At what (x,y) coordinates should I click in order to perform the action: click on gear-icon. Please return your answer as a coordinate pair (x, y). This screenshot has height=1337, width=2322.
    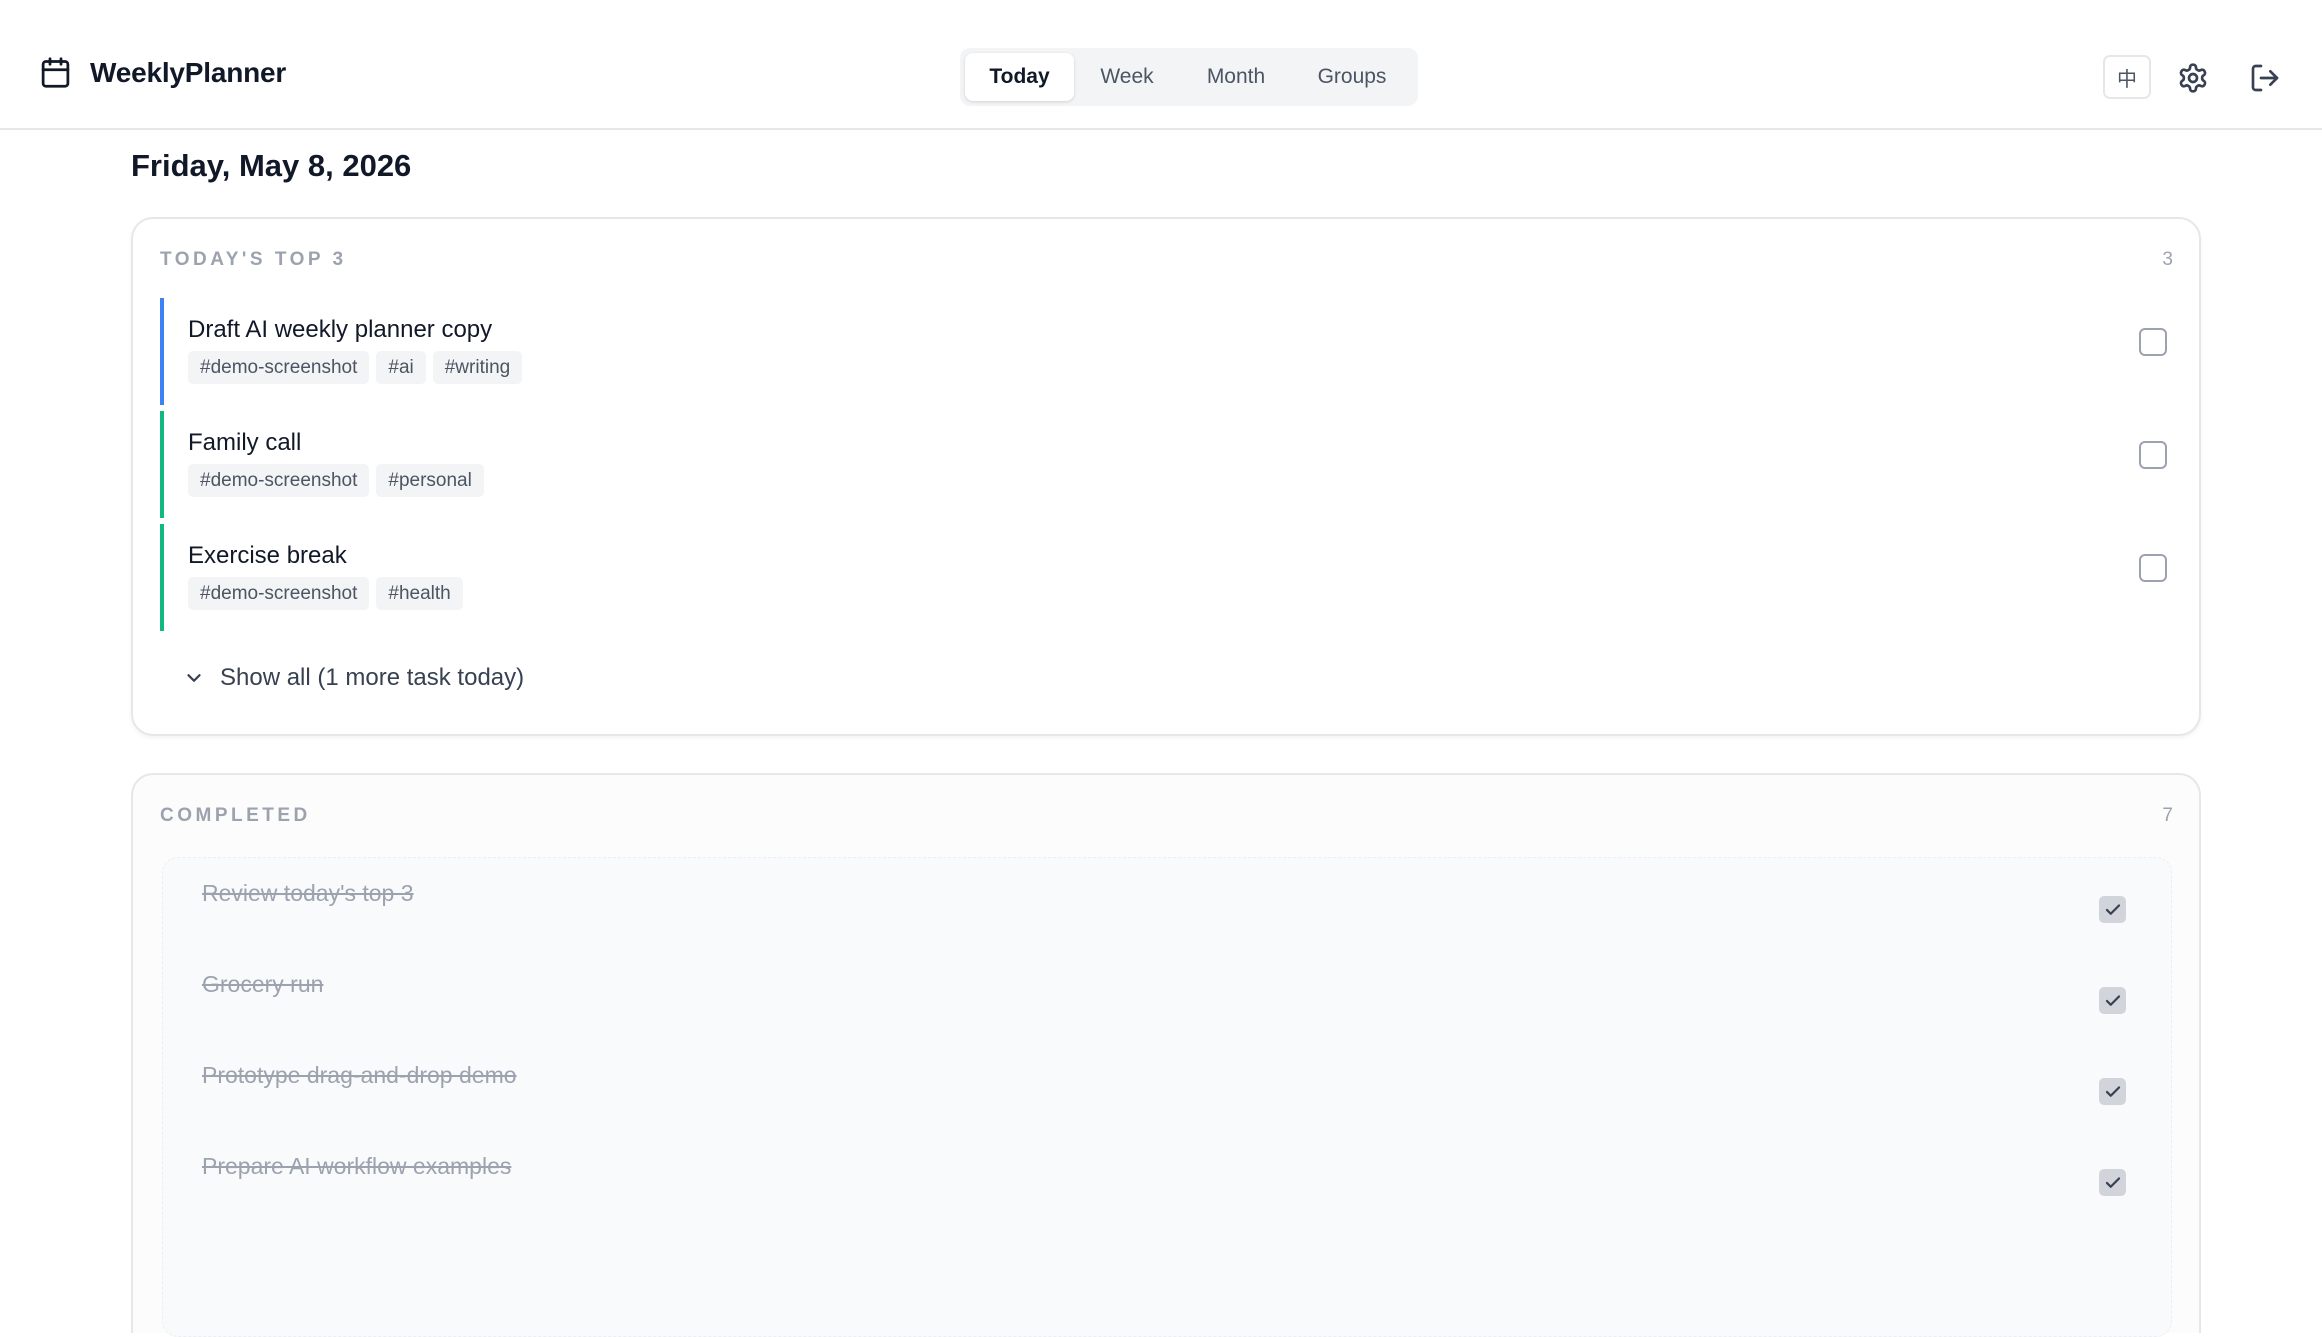
    Looking at the image, I should click on (2193, 78).